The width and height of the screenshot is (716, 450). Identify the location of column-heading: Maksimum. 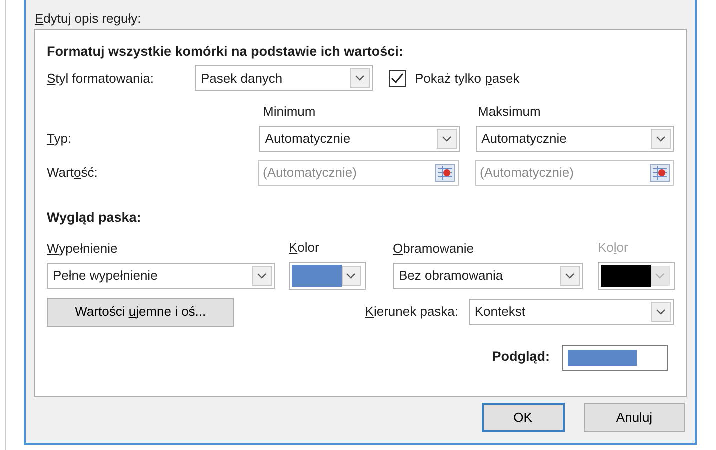
(509, 112).